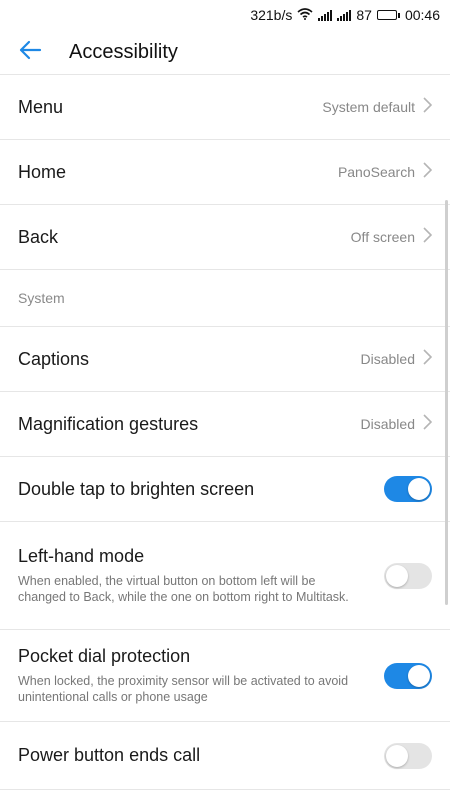 This screenshot has height=800, width=450. What do you see at coordinates (376, 172) in the screenshot?
I see `row-value: PanoSearch` at bounding box center [376, 172].